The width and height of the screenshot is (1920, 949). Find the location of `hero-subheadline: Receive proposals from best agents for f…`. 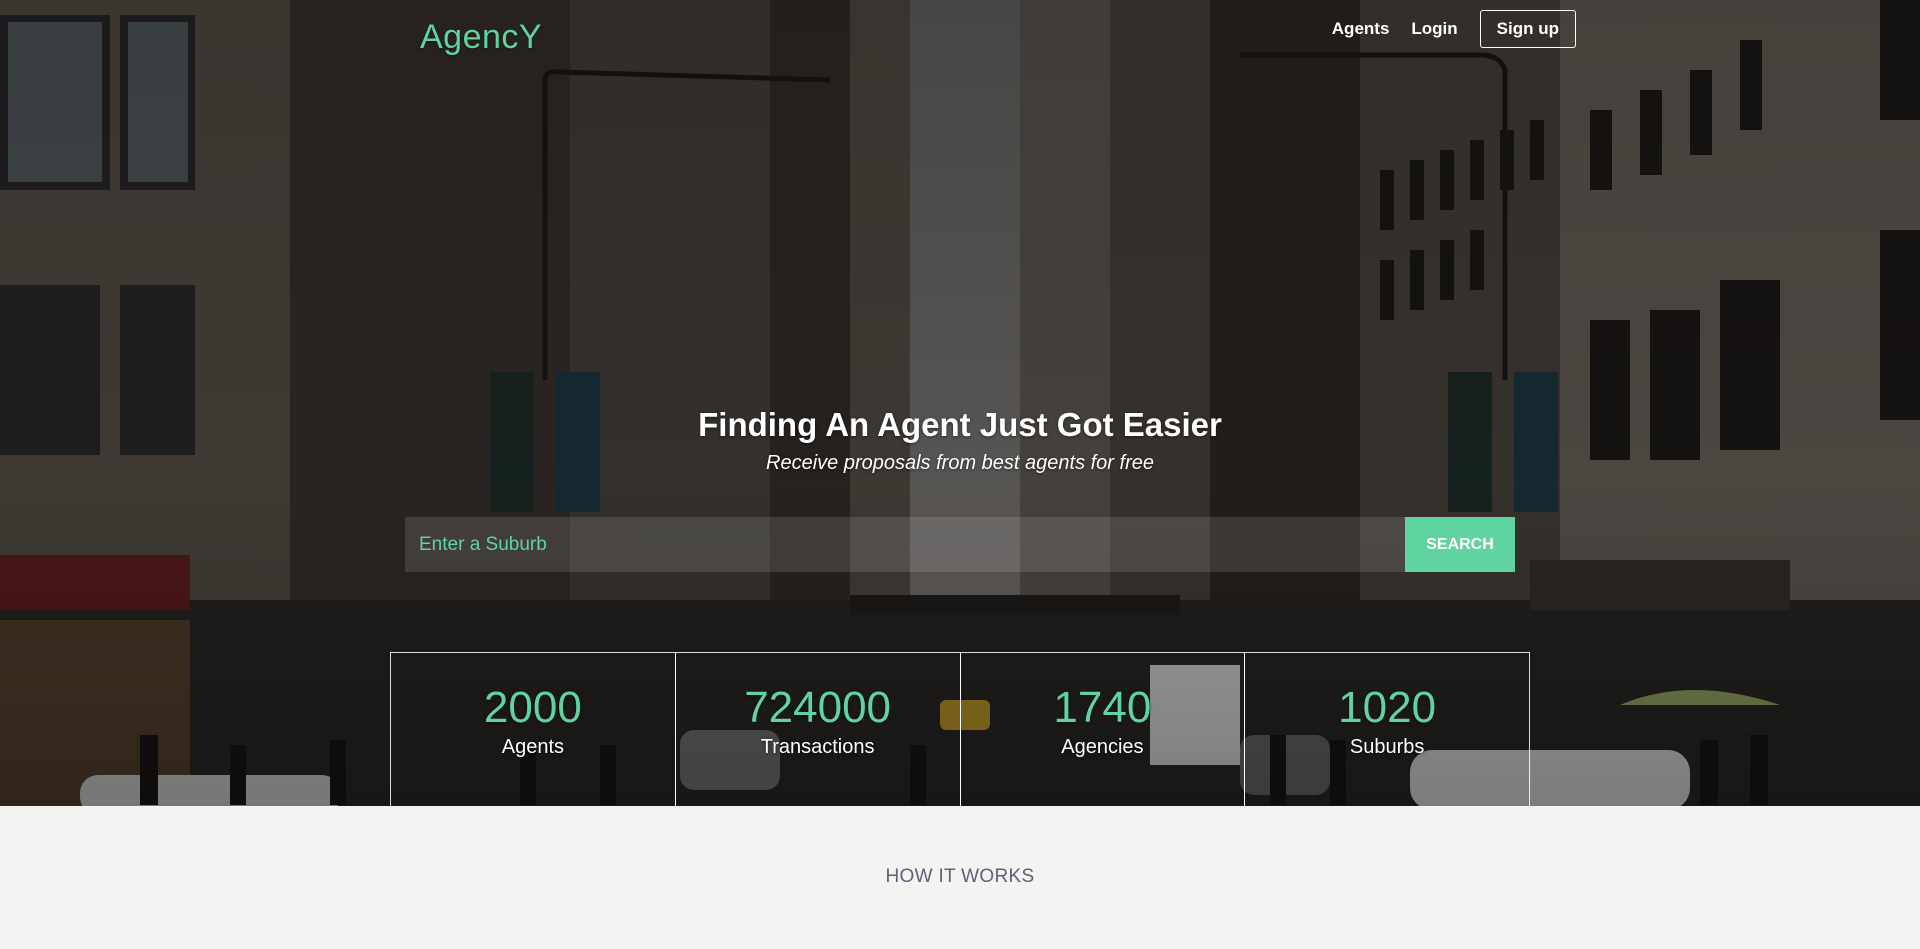

hero-subheadline: Receive proposals from best agents for f… is located at coordinates (960, 463).